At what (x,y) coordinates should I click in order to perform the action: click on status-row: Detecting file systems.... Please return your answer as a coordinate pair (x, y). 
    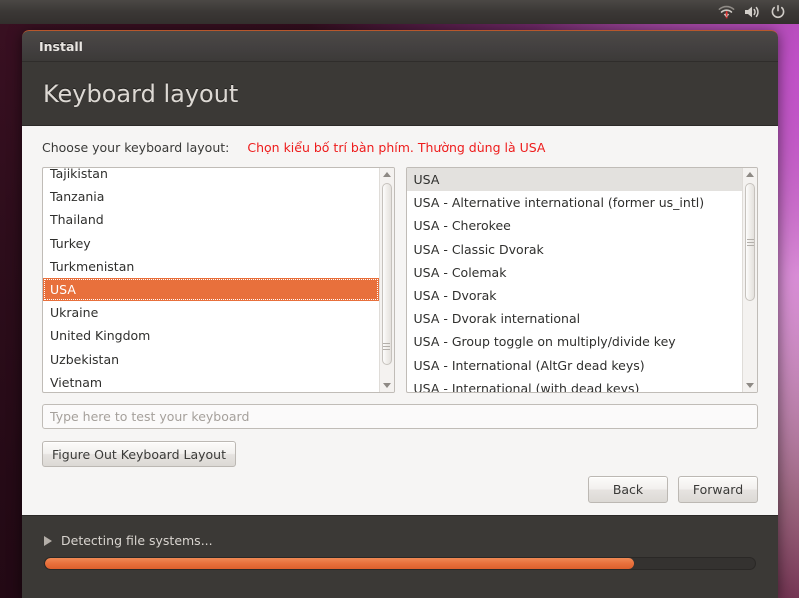
    Looking at the image, I should click on (400, 540).